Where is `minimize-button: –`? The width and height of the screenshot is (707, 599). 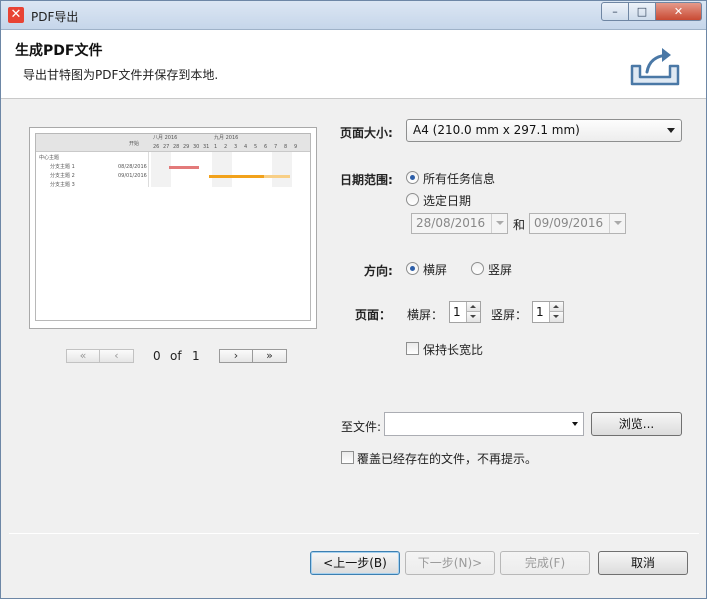 minimize-button: – is located at coordinates (615, 11).